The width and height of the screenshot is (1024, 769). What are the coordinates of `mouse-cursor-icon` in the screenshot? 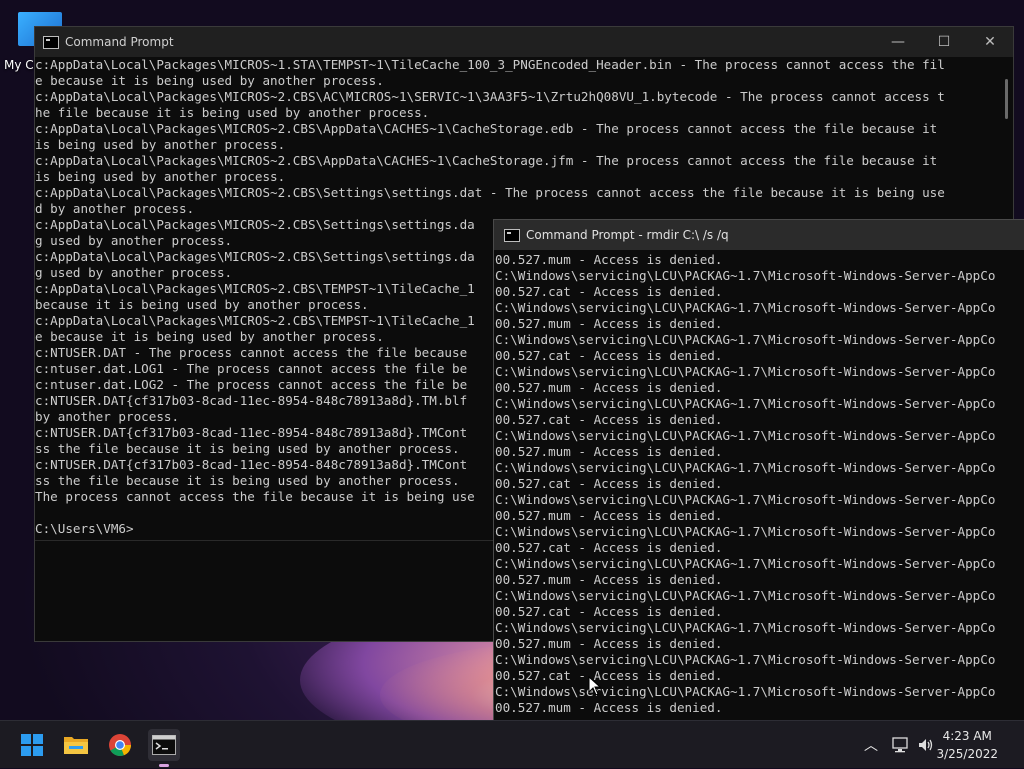 It's located at (595, 685).